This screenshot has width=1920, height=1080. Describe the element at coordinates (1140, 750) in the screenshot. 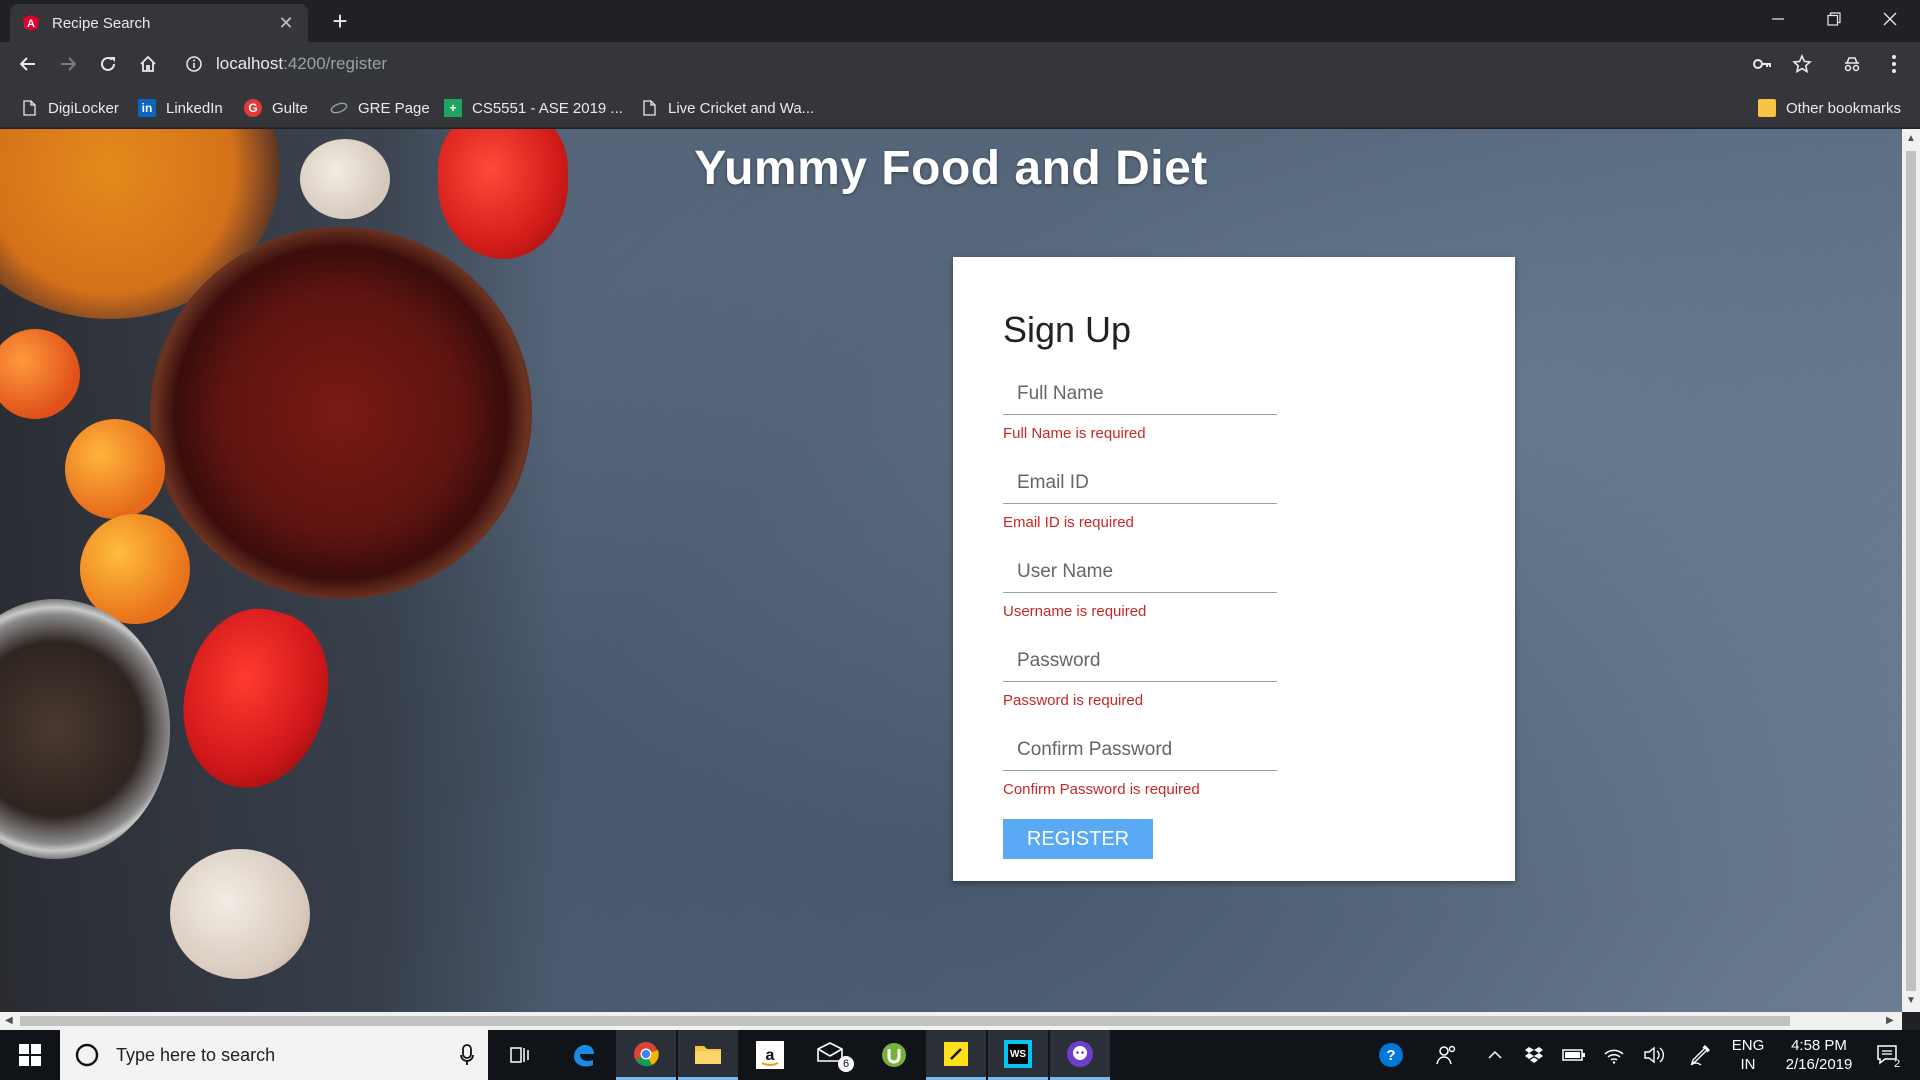

I see `confirm-password-input` at that location.